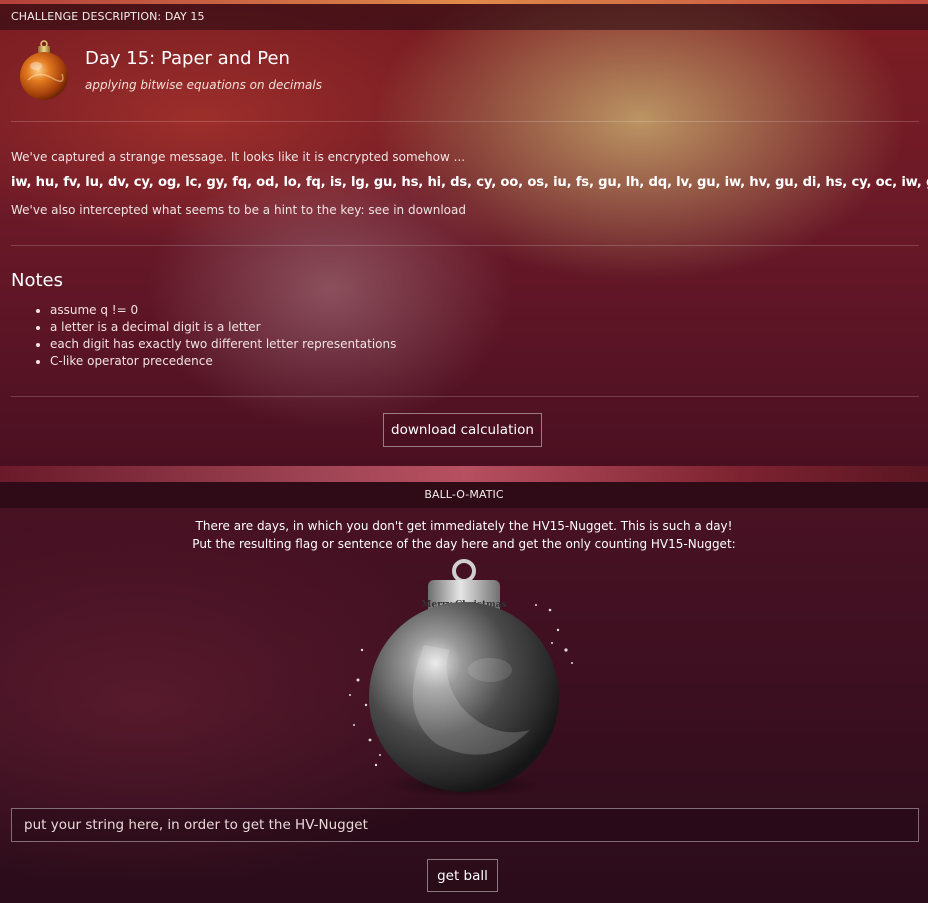 The height and width of the screenshot is (903, 928). Describe the element at coordinates (215, 310) in the screenshot. I see `note-item: assume q != 0` at that location.